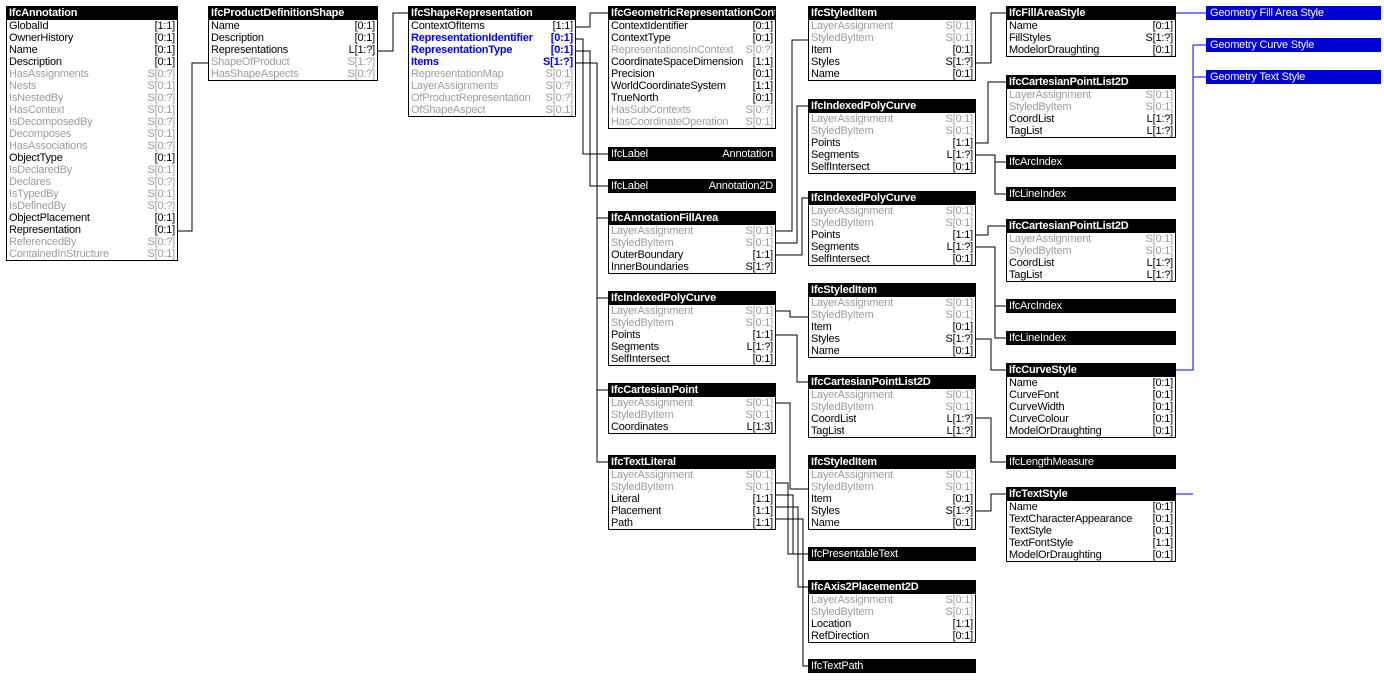 This screenshot has height=680, width=1384. Describe the element at coordinates (692, 110) in the screenshot. I see `attribute-row: HasSubContexts S[0:?]` at that location.